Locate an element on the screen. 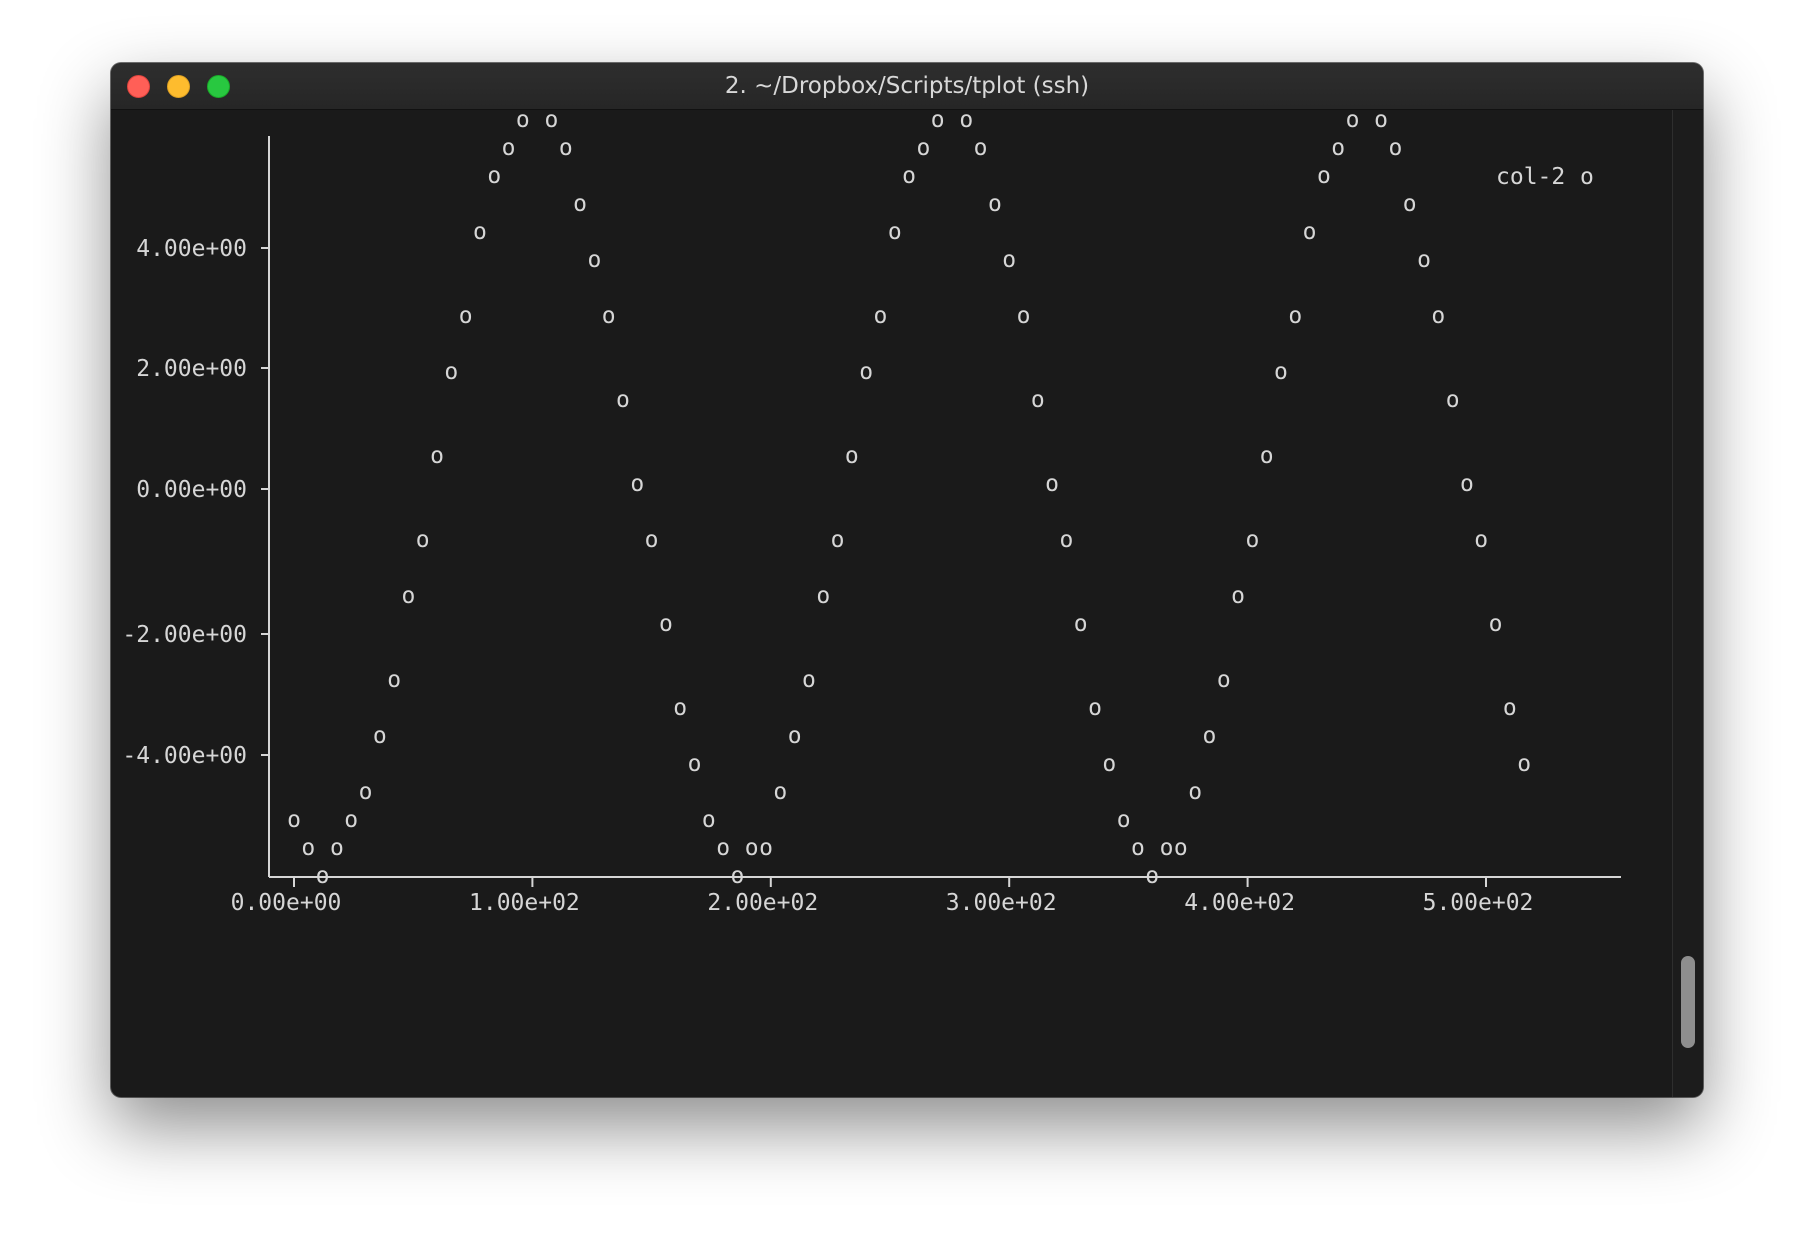 The image size is (1814, 1258). y-tick-label: 2.00e+00 is located at coordinates (191, 369).